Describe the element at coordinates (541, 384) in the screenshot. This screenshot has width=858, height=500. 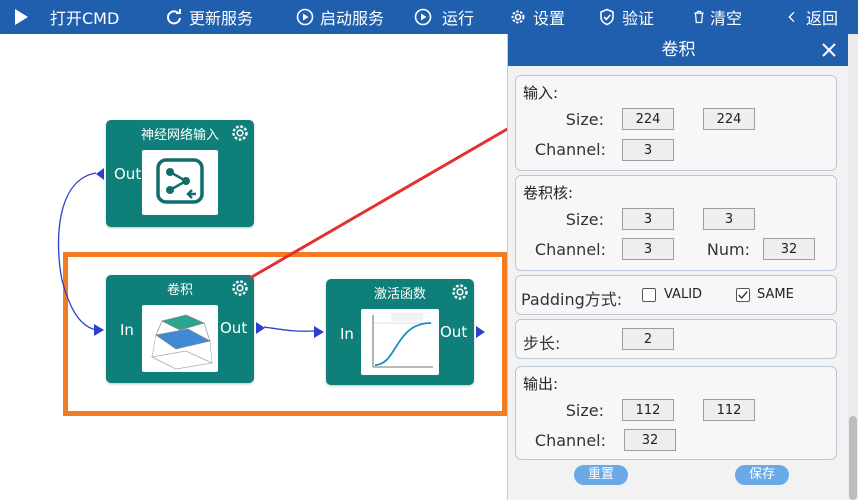
I see `group-title: 输出:` at that location.